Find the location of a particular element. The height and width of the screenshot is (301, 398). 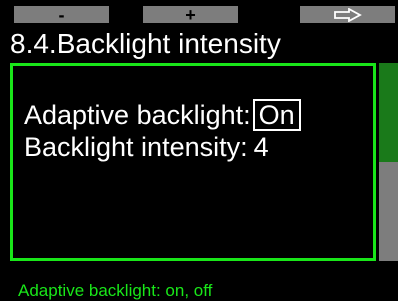

backlight-intensity-label: Backlight intensity: is located at coordinates (136, 147).